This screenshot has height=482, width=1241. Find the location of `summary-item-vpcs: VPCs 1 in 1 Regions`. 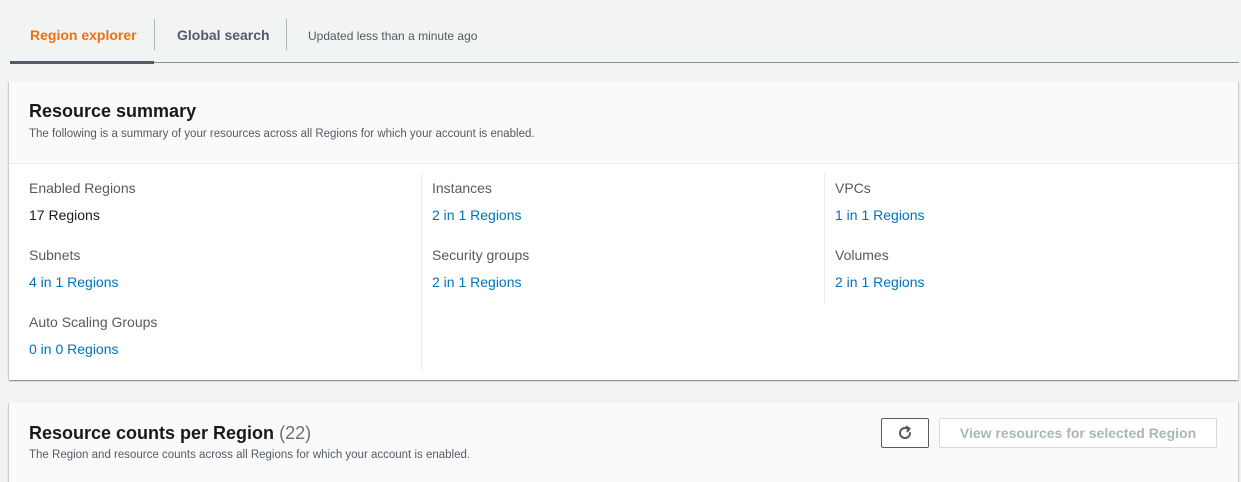

summary-item-vpcs: VPCs 1 in 1 Regions is located at coordinates (880, 201).